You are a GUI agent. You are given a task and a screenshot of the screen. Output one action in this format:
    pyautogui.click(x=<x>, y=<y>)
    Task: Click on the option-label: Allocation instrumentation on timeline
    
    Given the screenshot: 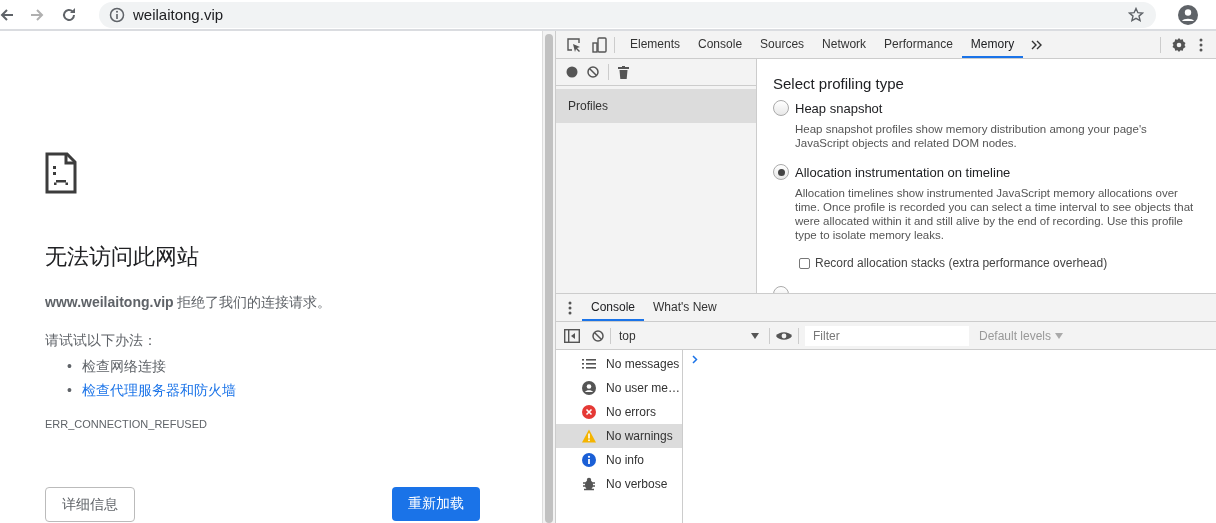 What is the action you would take?
    pyautogui.click(x=903, y=173)
    